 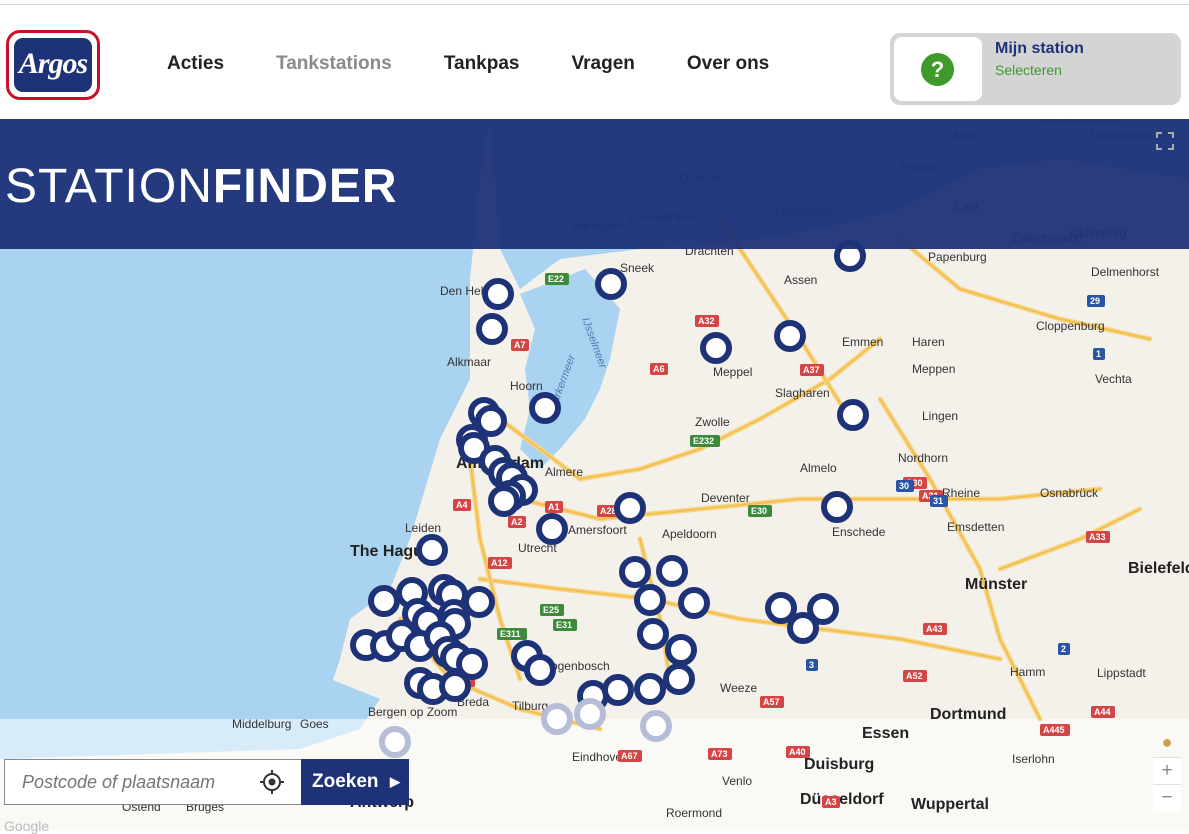 I want to click on argos-logo: Argos, so click(x=53, y=65).